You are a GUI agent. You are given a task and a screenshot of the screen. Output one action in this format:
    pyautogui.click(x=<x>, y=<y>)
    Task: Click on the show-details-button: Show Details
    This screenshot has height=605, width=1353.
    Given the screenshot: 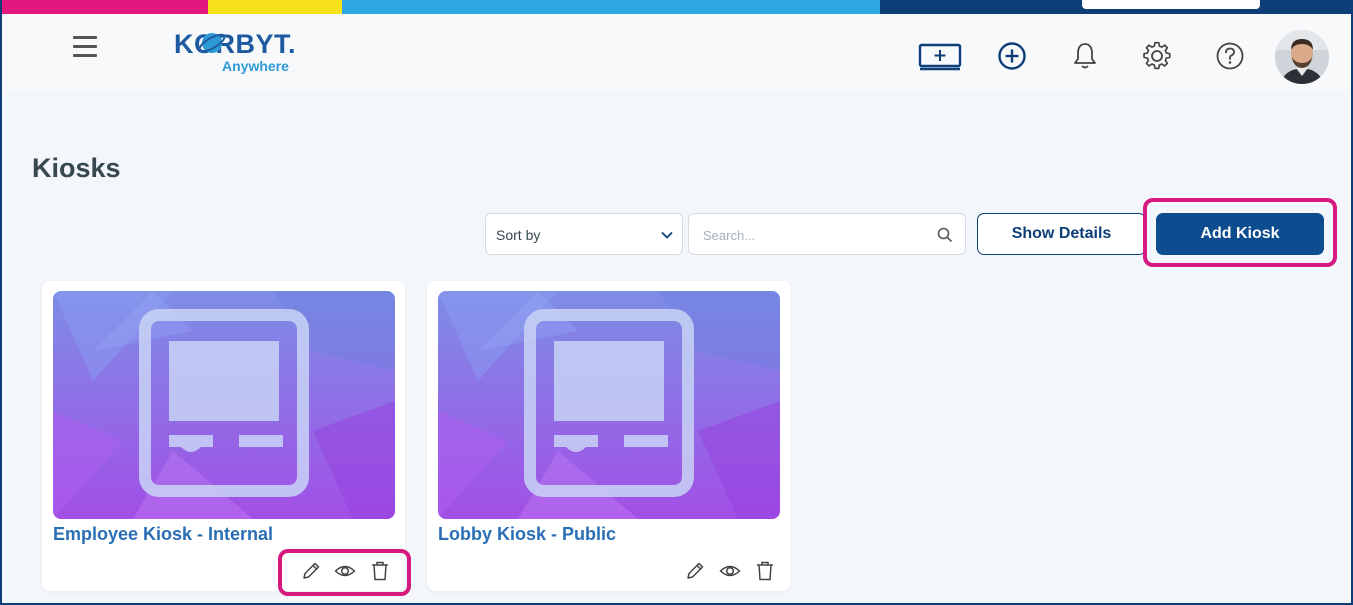 What is the action you would take?
    pyautogui.click(x=1061, y=234)
    